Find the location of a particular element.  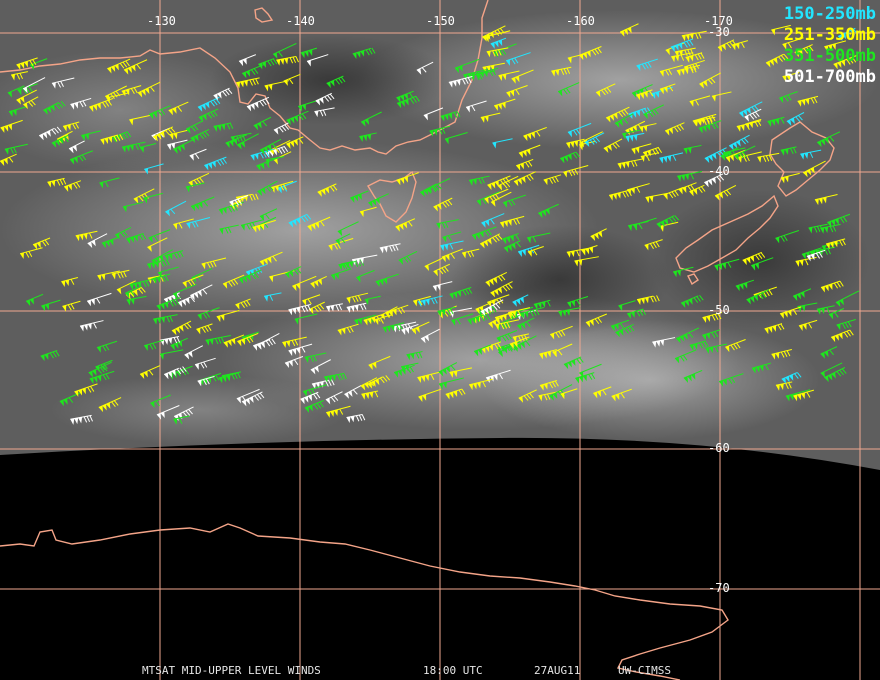

lat-label-40: -40 is located at coordinates (719, 171).